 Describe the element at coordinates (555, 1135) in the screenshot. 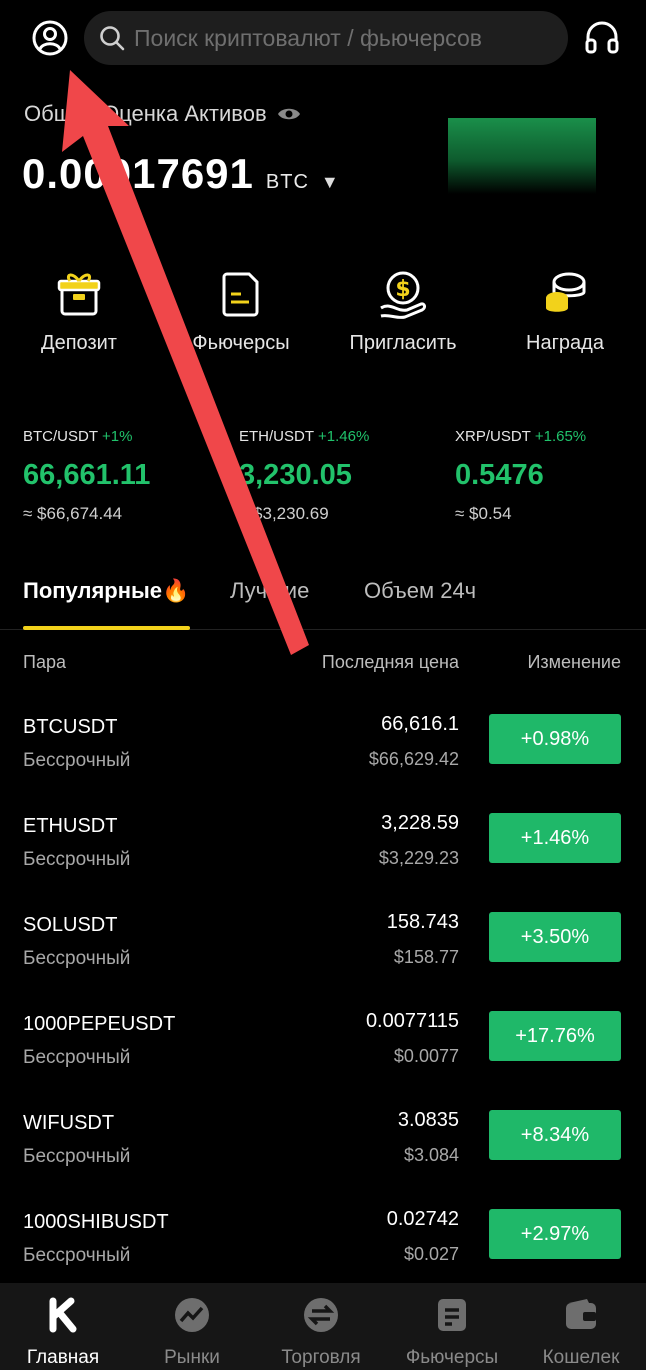

I see `row-change-badge: +8.34%` at that location.